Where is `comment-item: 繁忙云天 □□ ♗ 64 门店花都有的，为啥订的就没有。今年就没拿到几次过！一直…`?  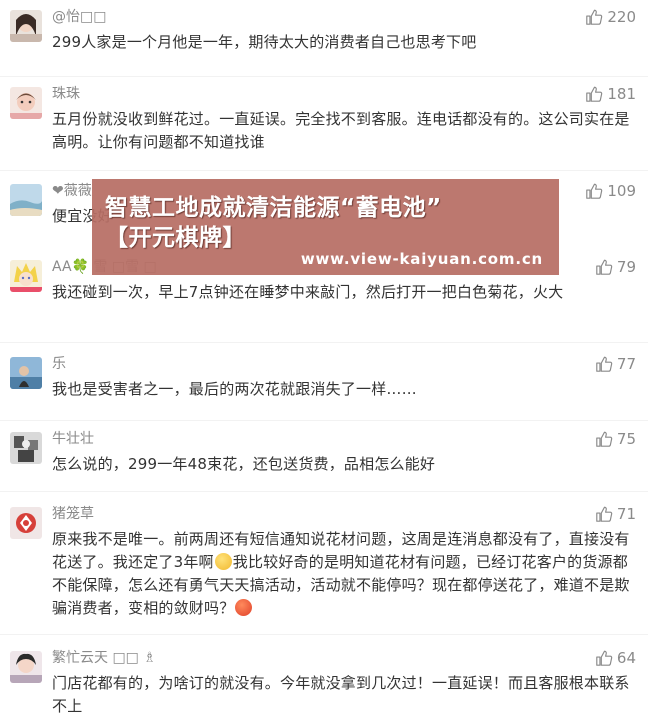 comment-item: 繁忙云天 □□ ♗ 64 门店花都有的，为啥订的就没有。今年就没拿到几次过！一直… is located at coordinates (324, 683).